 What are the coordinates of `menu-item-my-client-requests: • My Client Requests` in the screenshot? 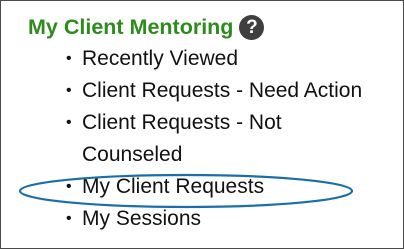 It's located at (230, 187).